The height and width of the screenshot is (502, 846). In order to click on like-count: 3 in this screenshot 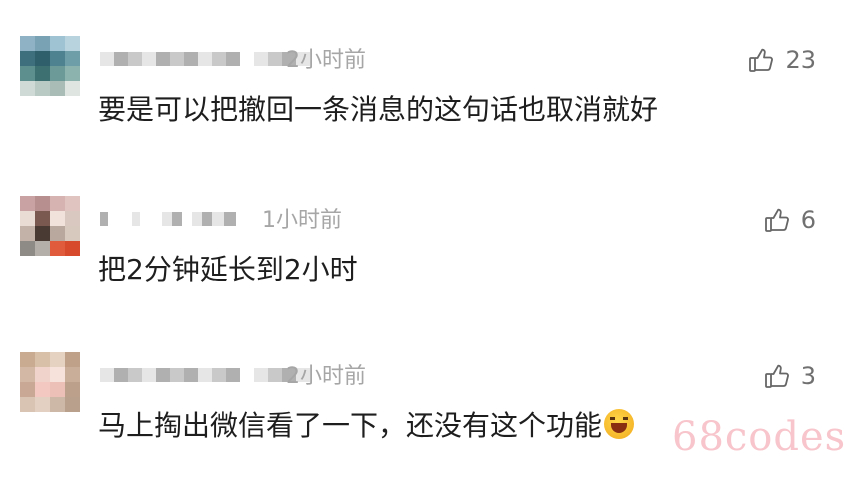, I will do `click(808, 376)`.